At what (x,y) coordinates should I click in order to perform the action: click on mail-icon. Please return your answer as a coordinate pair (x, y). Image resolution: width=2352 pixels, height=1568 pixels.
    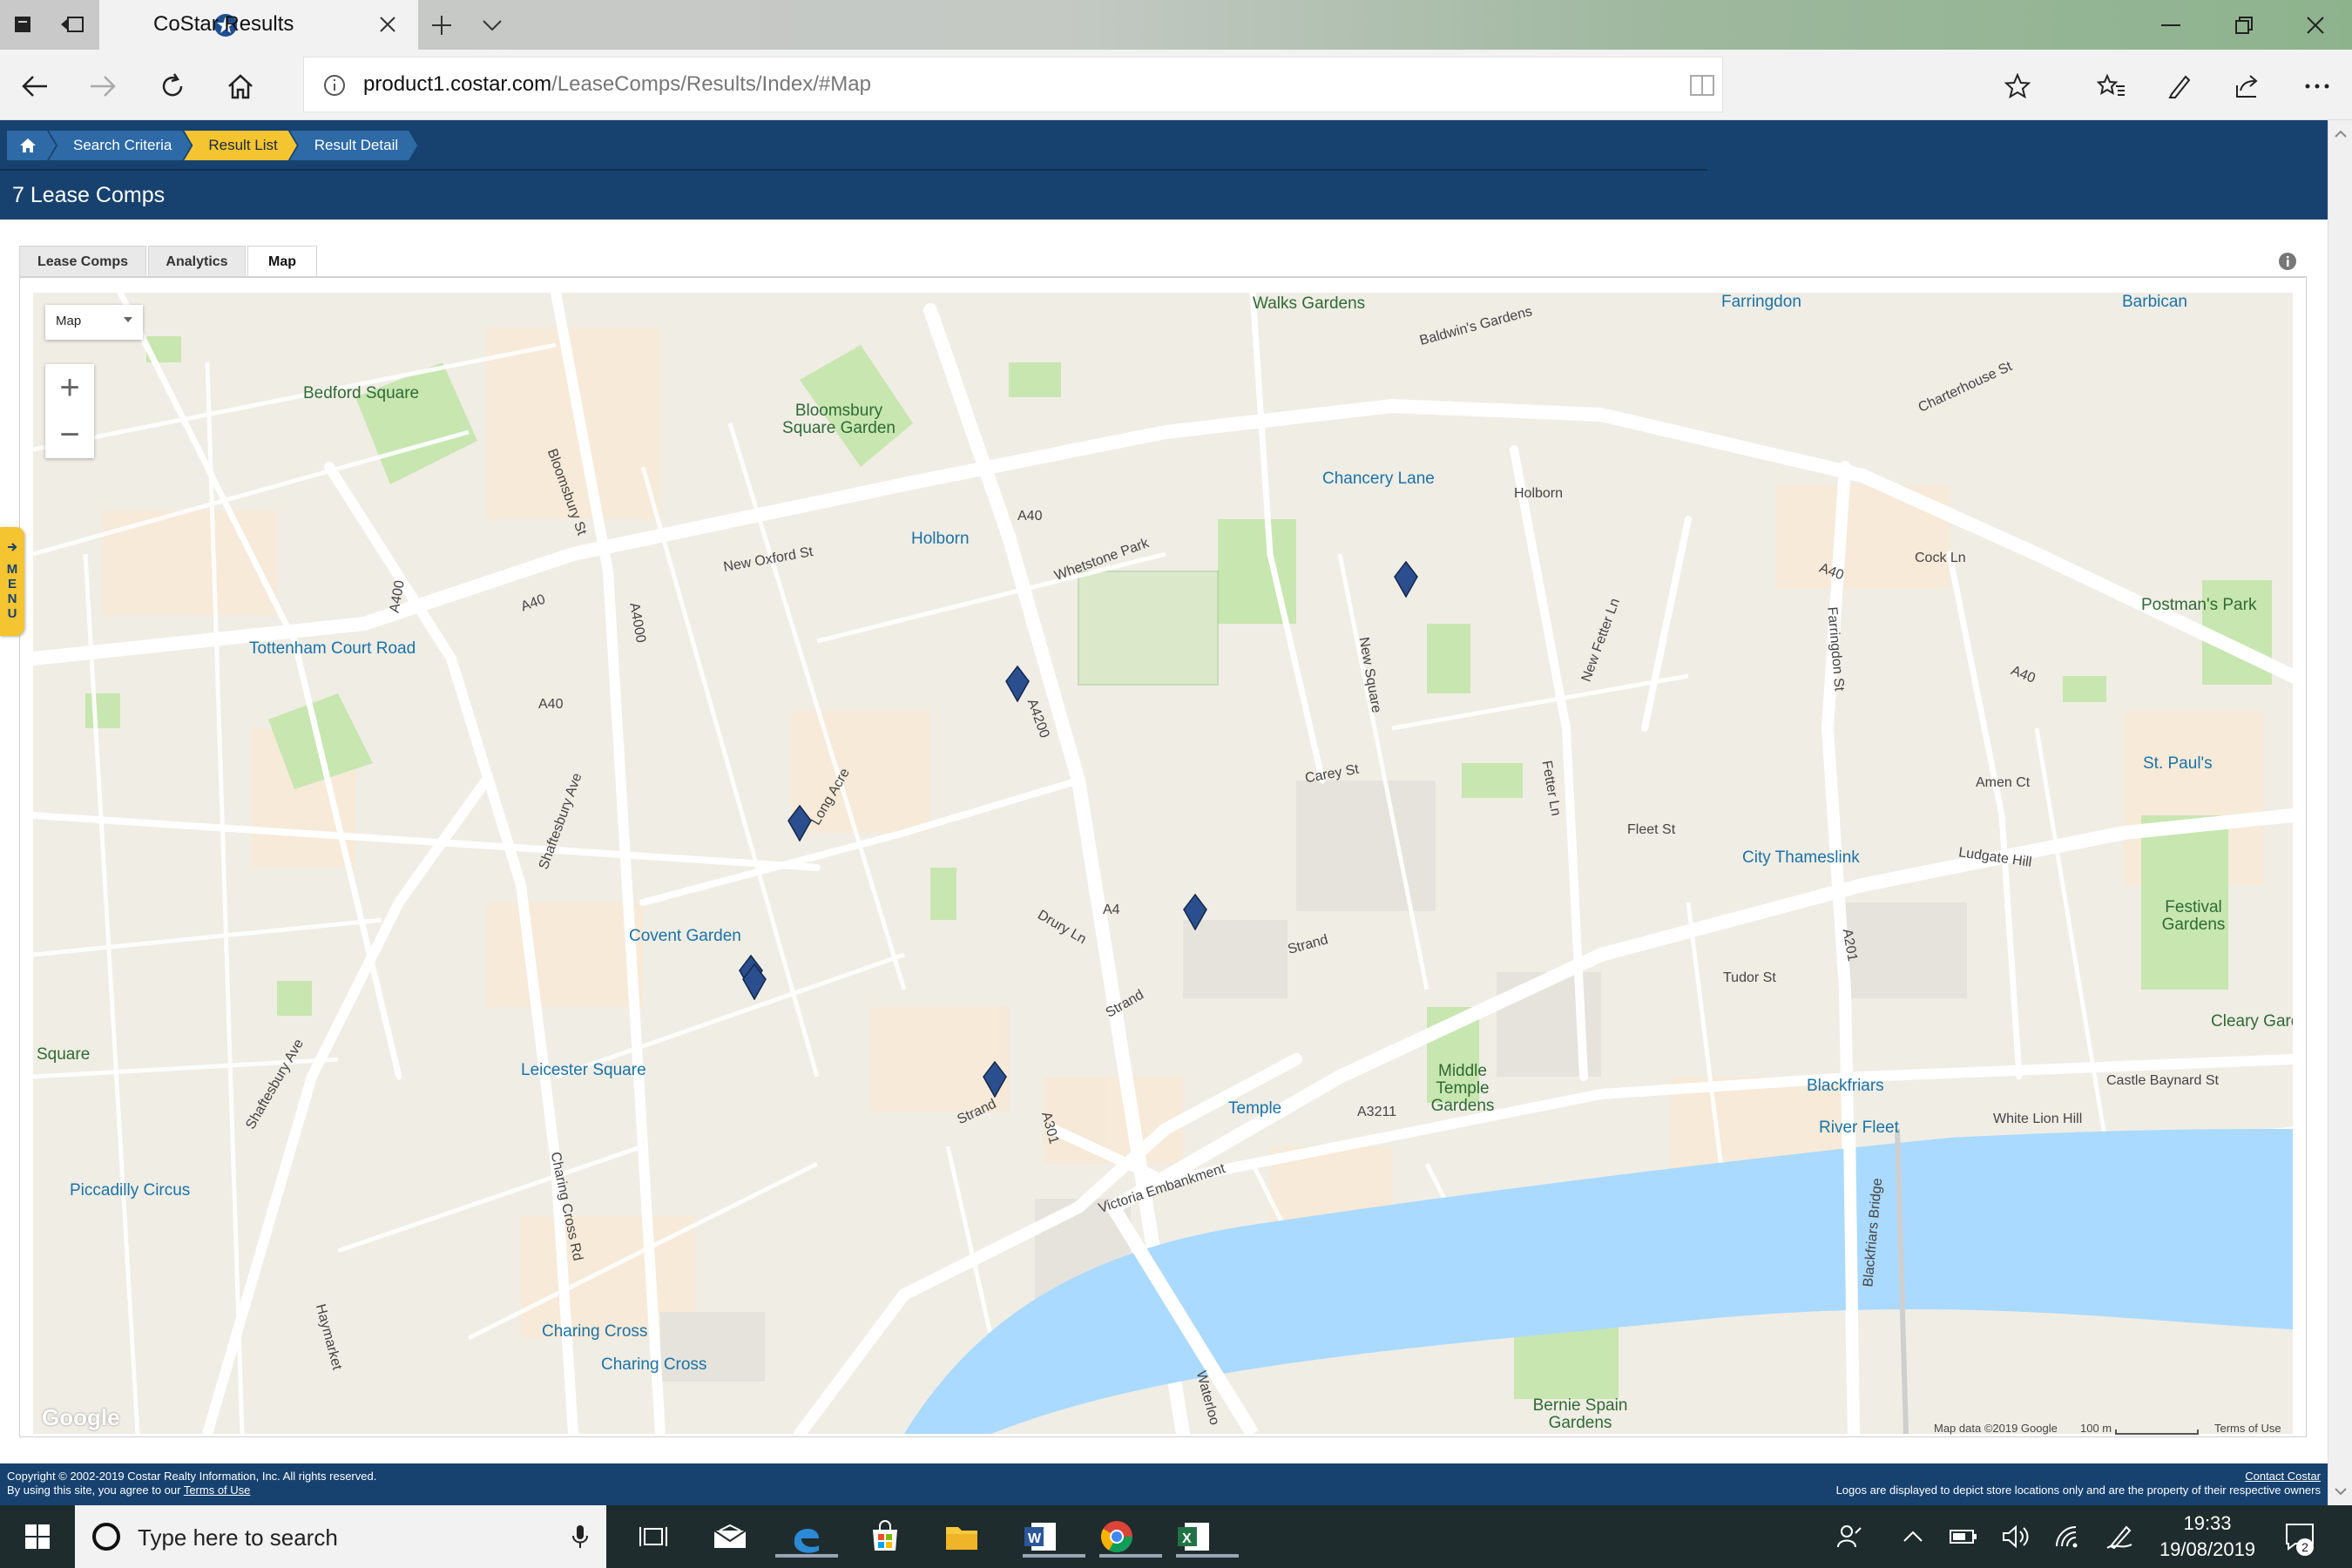
    Looking at the image, I should click on (730, 1537).